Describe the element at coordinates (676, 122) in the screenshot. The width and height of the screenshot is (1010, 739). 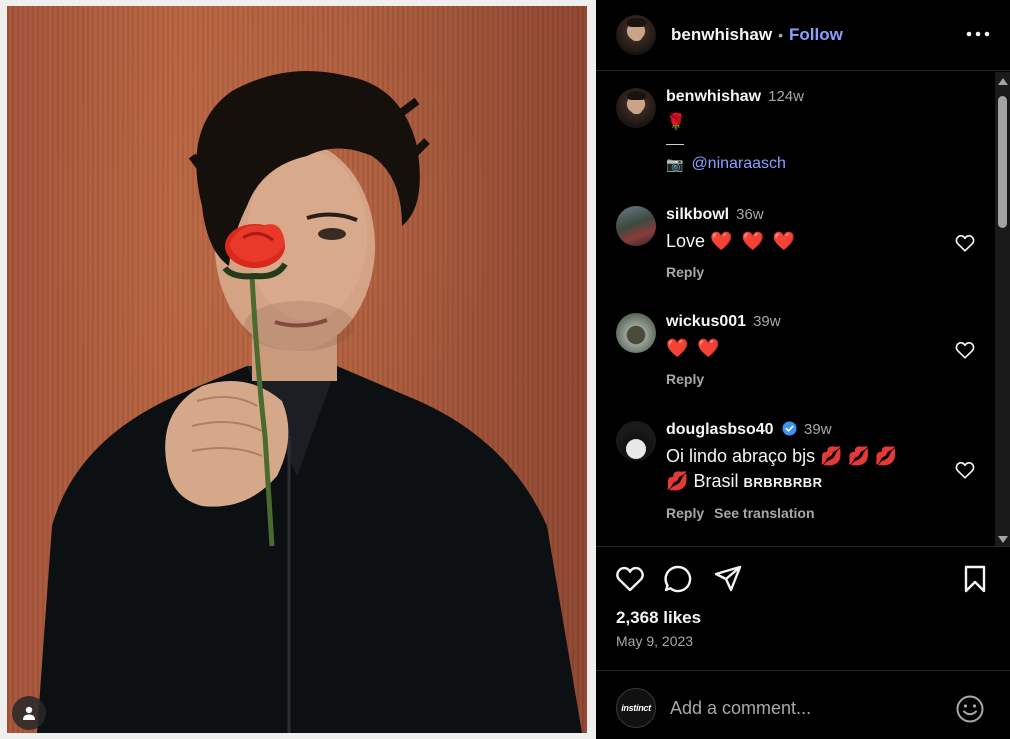
I see `caption-rose-emoji: 🌹` at that location.